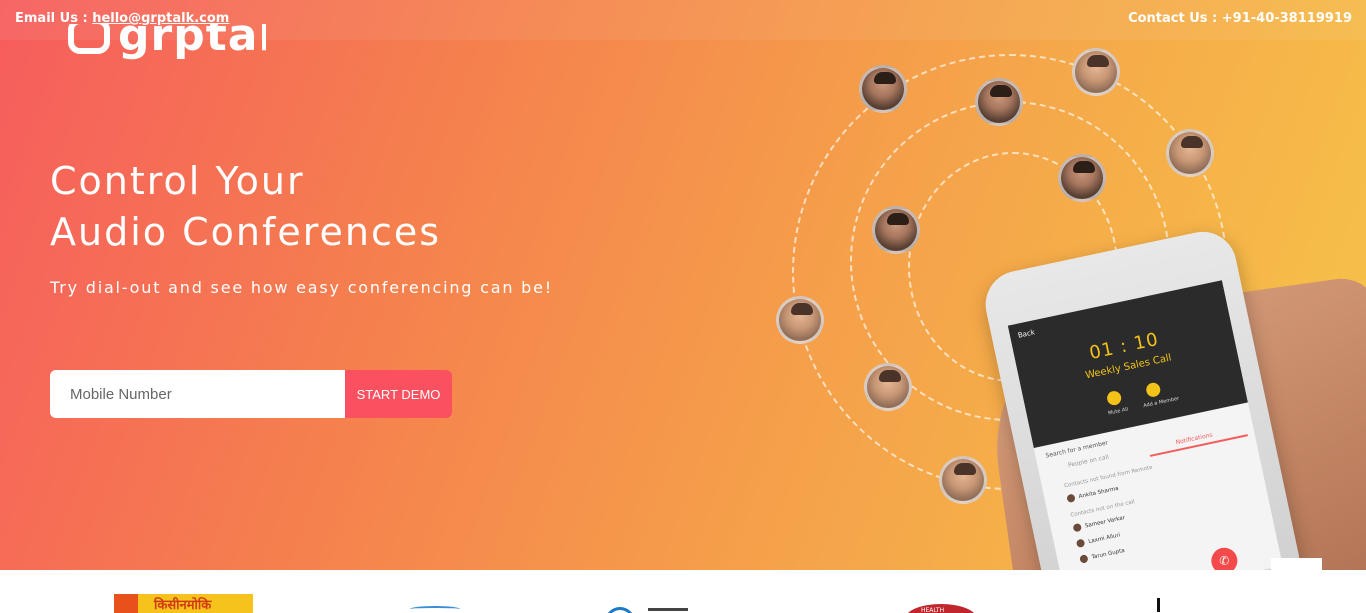 The image size is (1366, 613). I want to click on client-logo-wordmark, so click(668, 609).